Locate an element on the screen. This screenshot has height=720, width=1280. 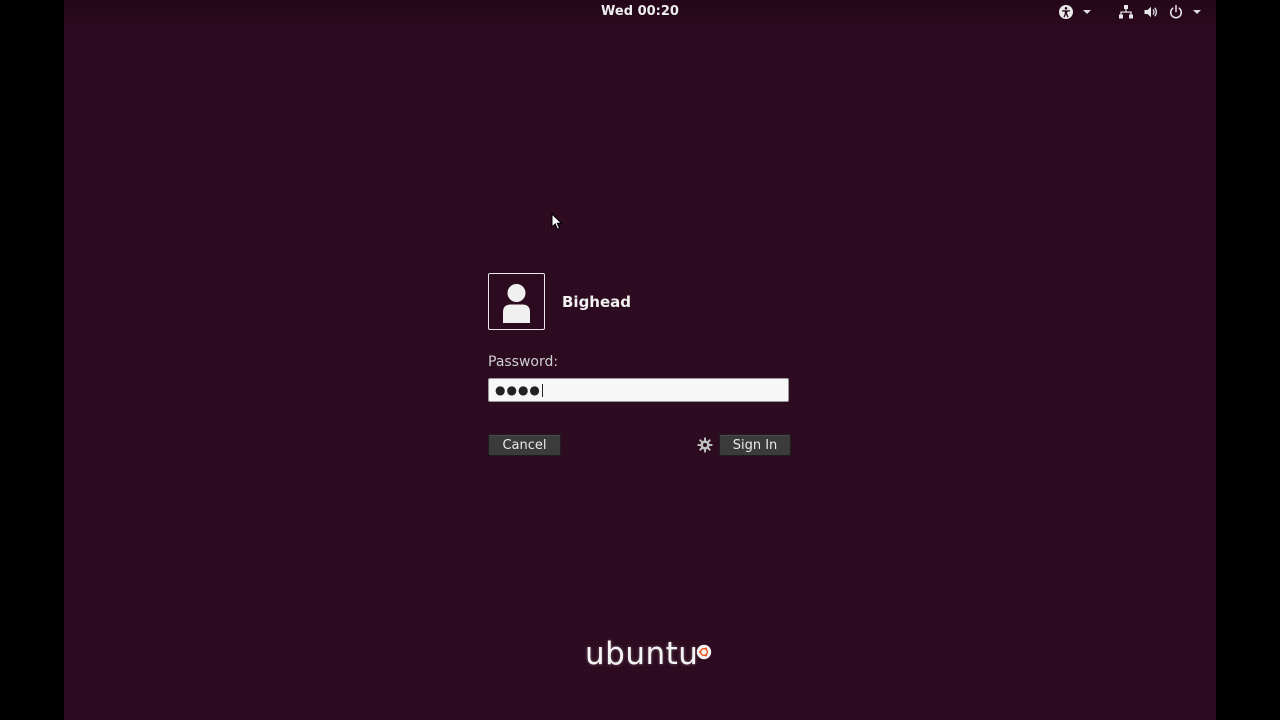
cancel-button: Cancel is located at coordinates (524, 445).